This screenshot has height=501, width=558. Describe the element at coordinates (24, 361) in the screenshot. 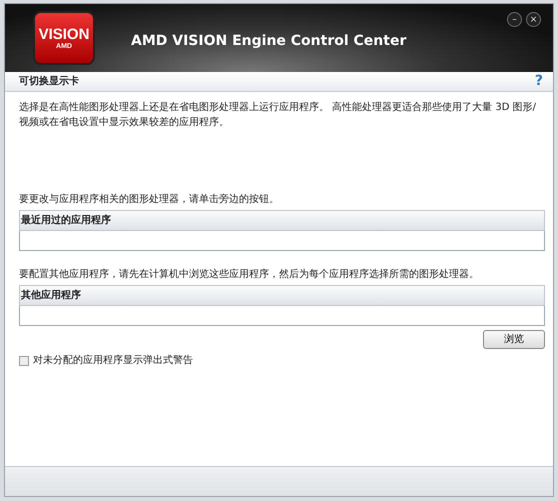

I see `checkbox` at that location.